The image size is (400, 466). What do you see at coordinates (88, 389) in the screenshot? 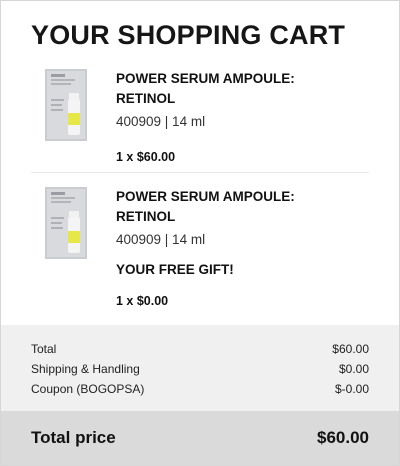
I see `summary-label: Coupon (BOGOPSA)` at bounding box center [88, 389].